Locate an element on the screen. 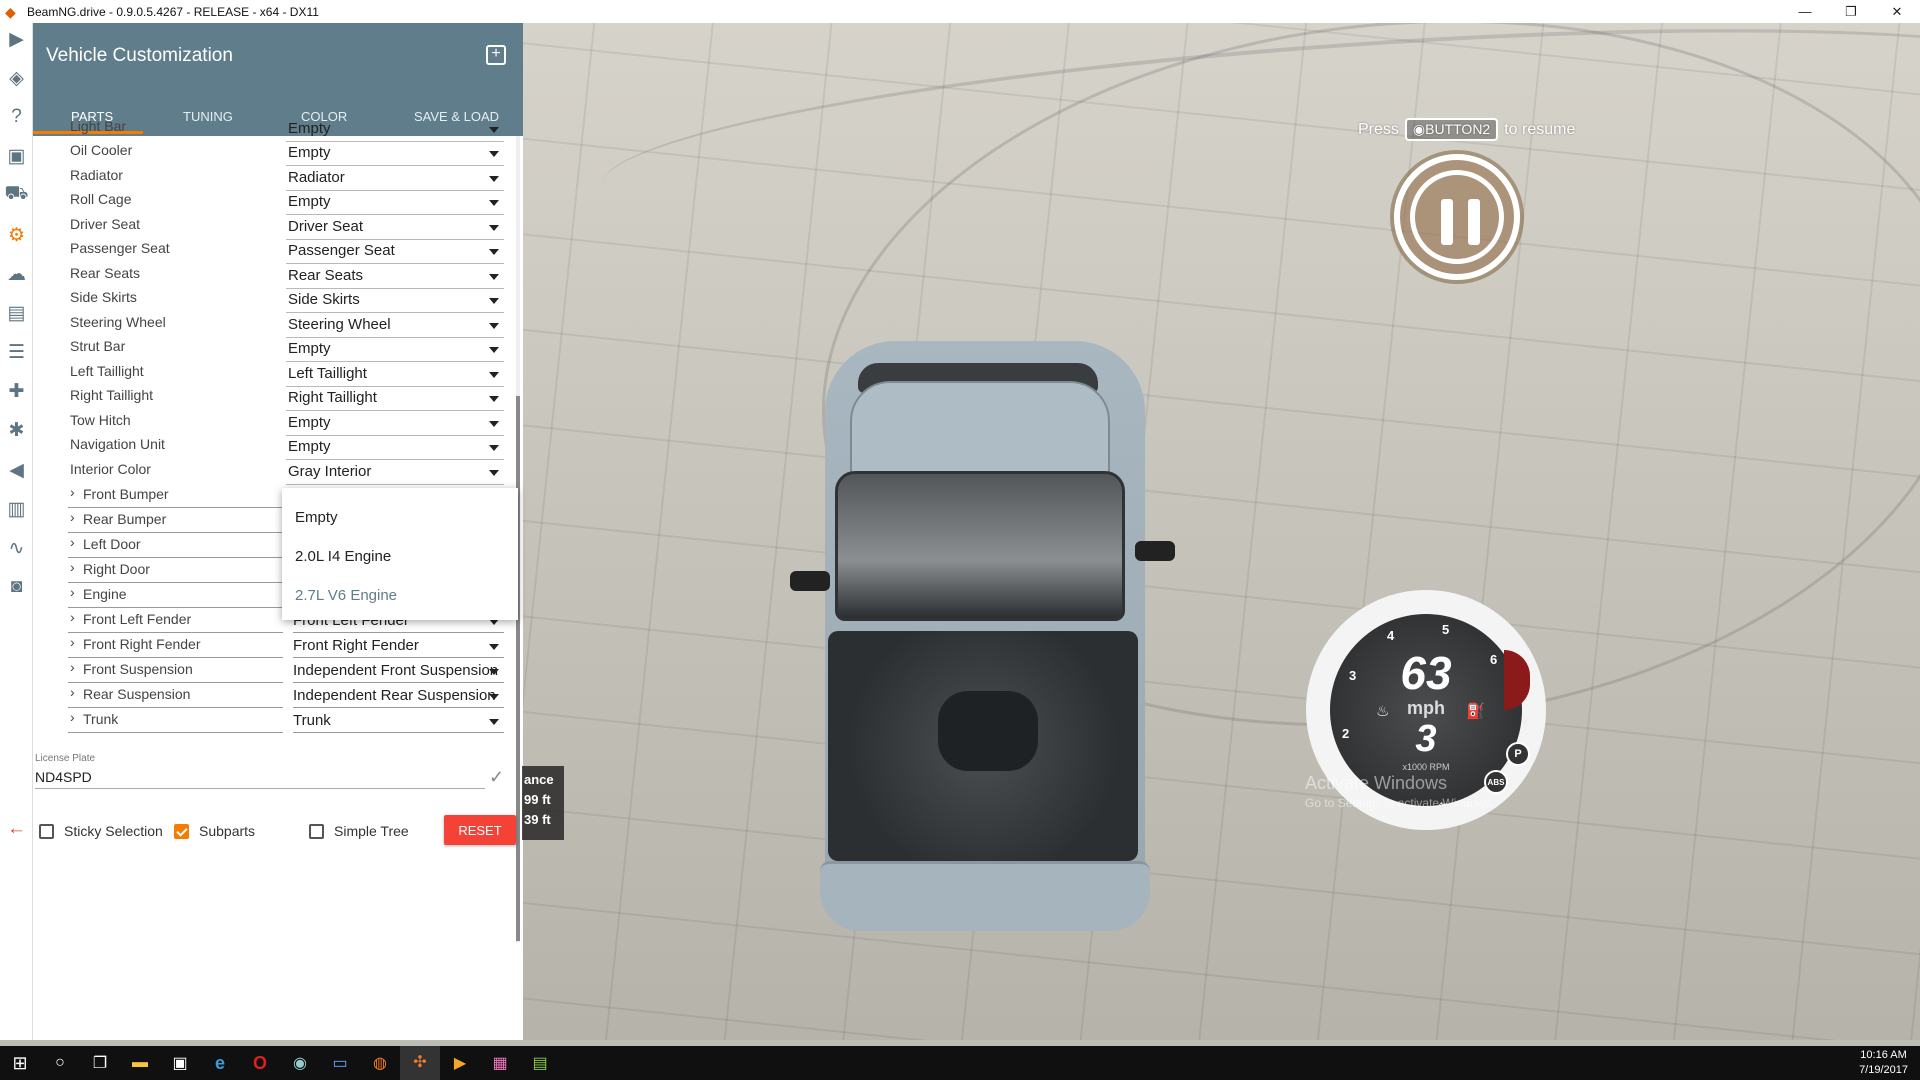  windows-start-icon: ⊞ is located at coordinates (20, 1063).